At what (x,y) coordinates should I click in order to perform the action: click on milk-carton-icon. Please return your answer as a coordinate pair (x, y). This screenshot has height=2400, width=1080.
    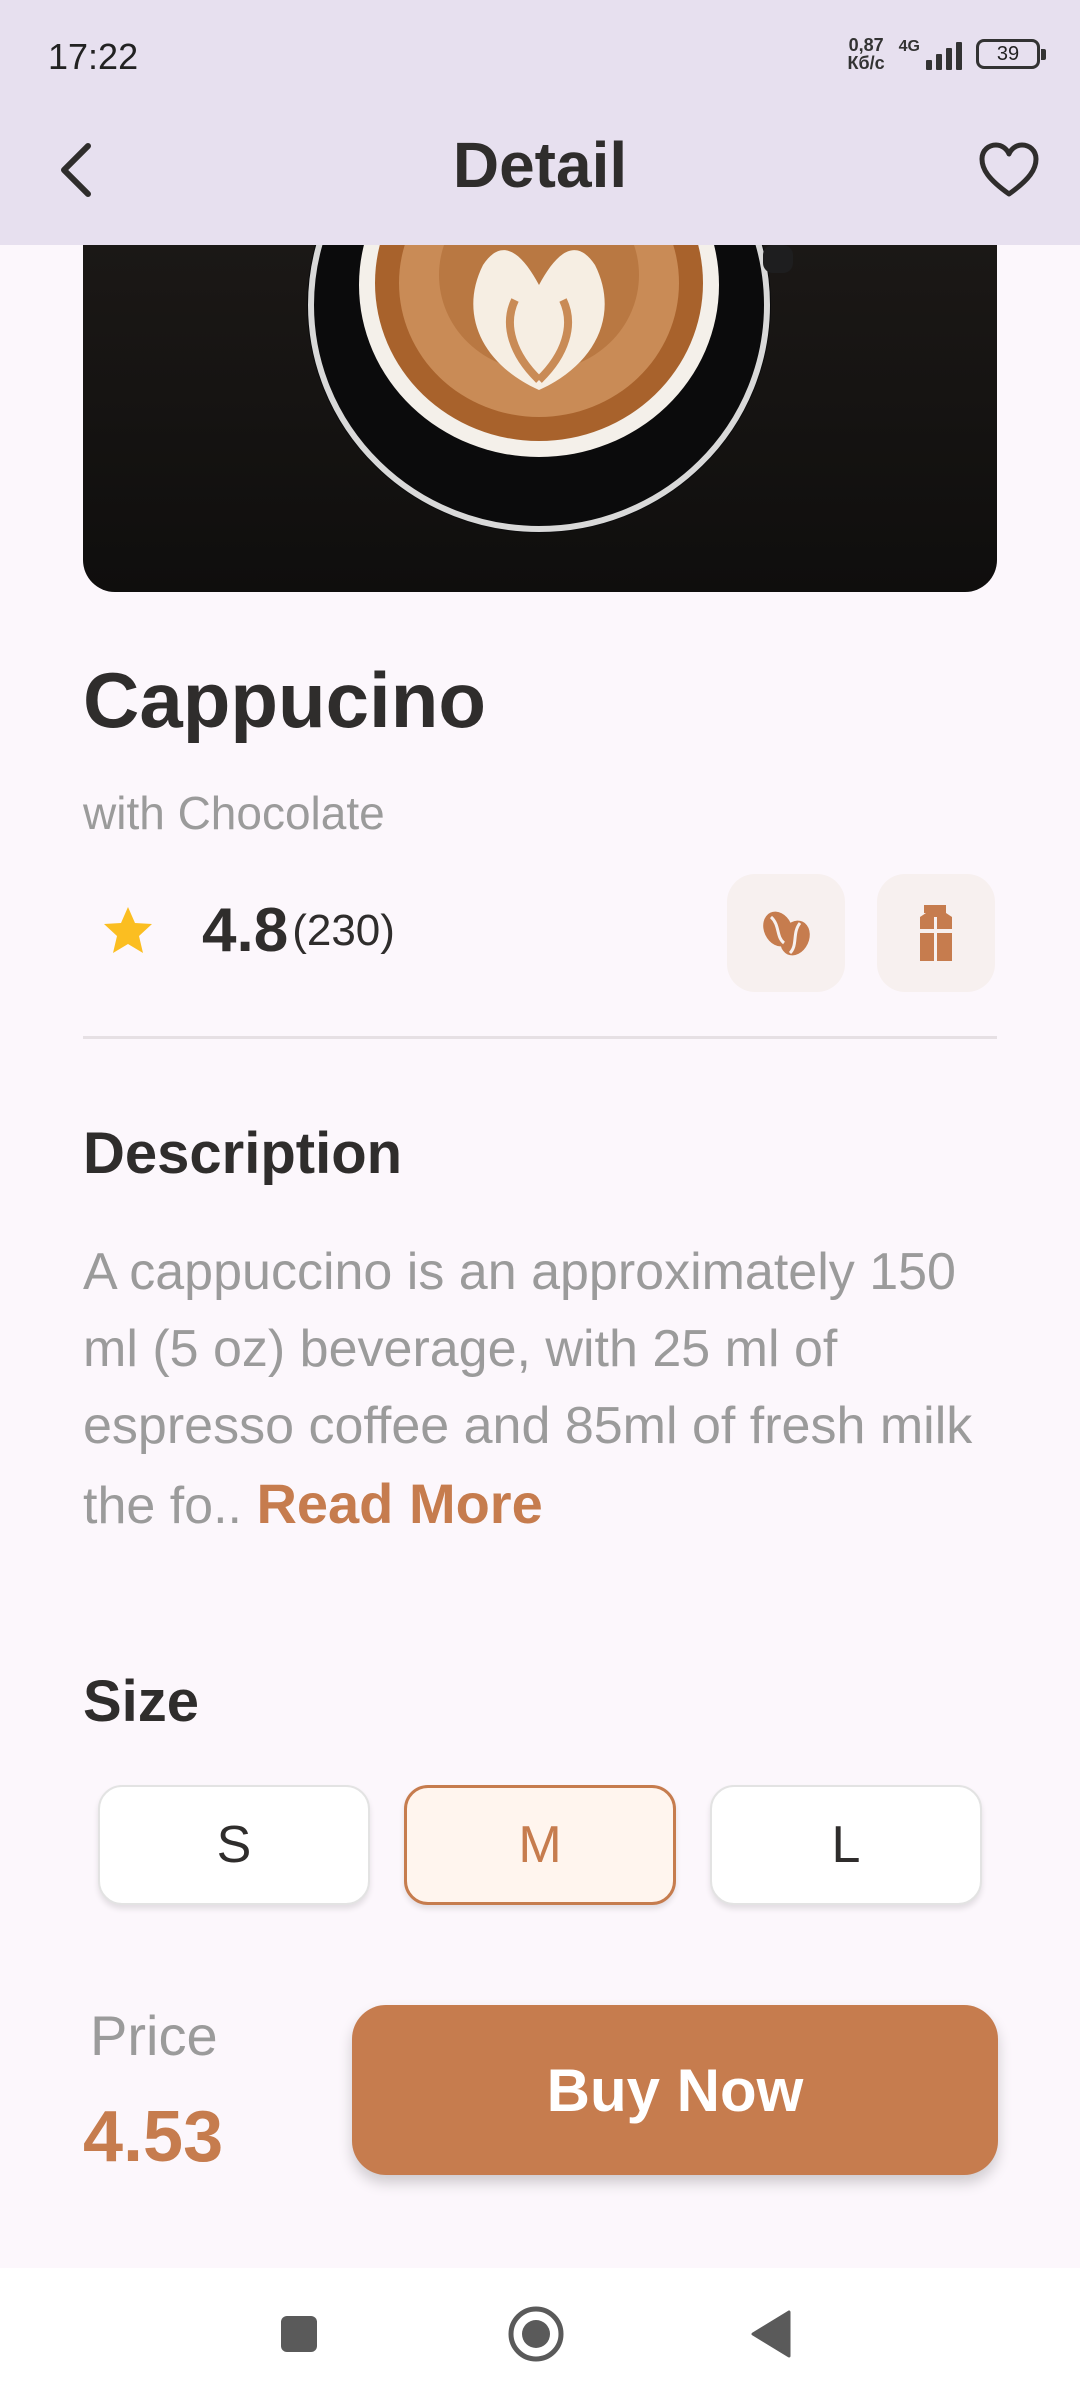
    Looking at the image, I should click on (936, 933).